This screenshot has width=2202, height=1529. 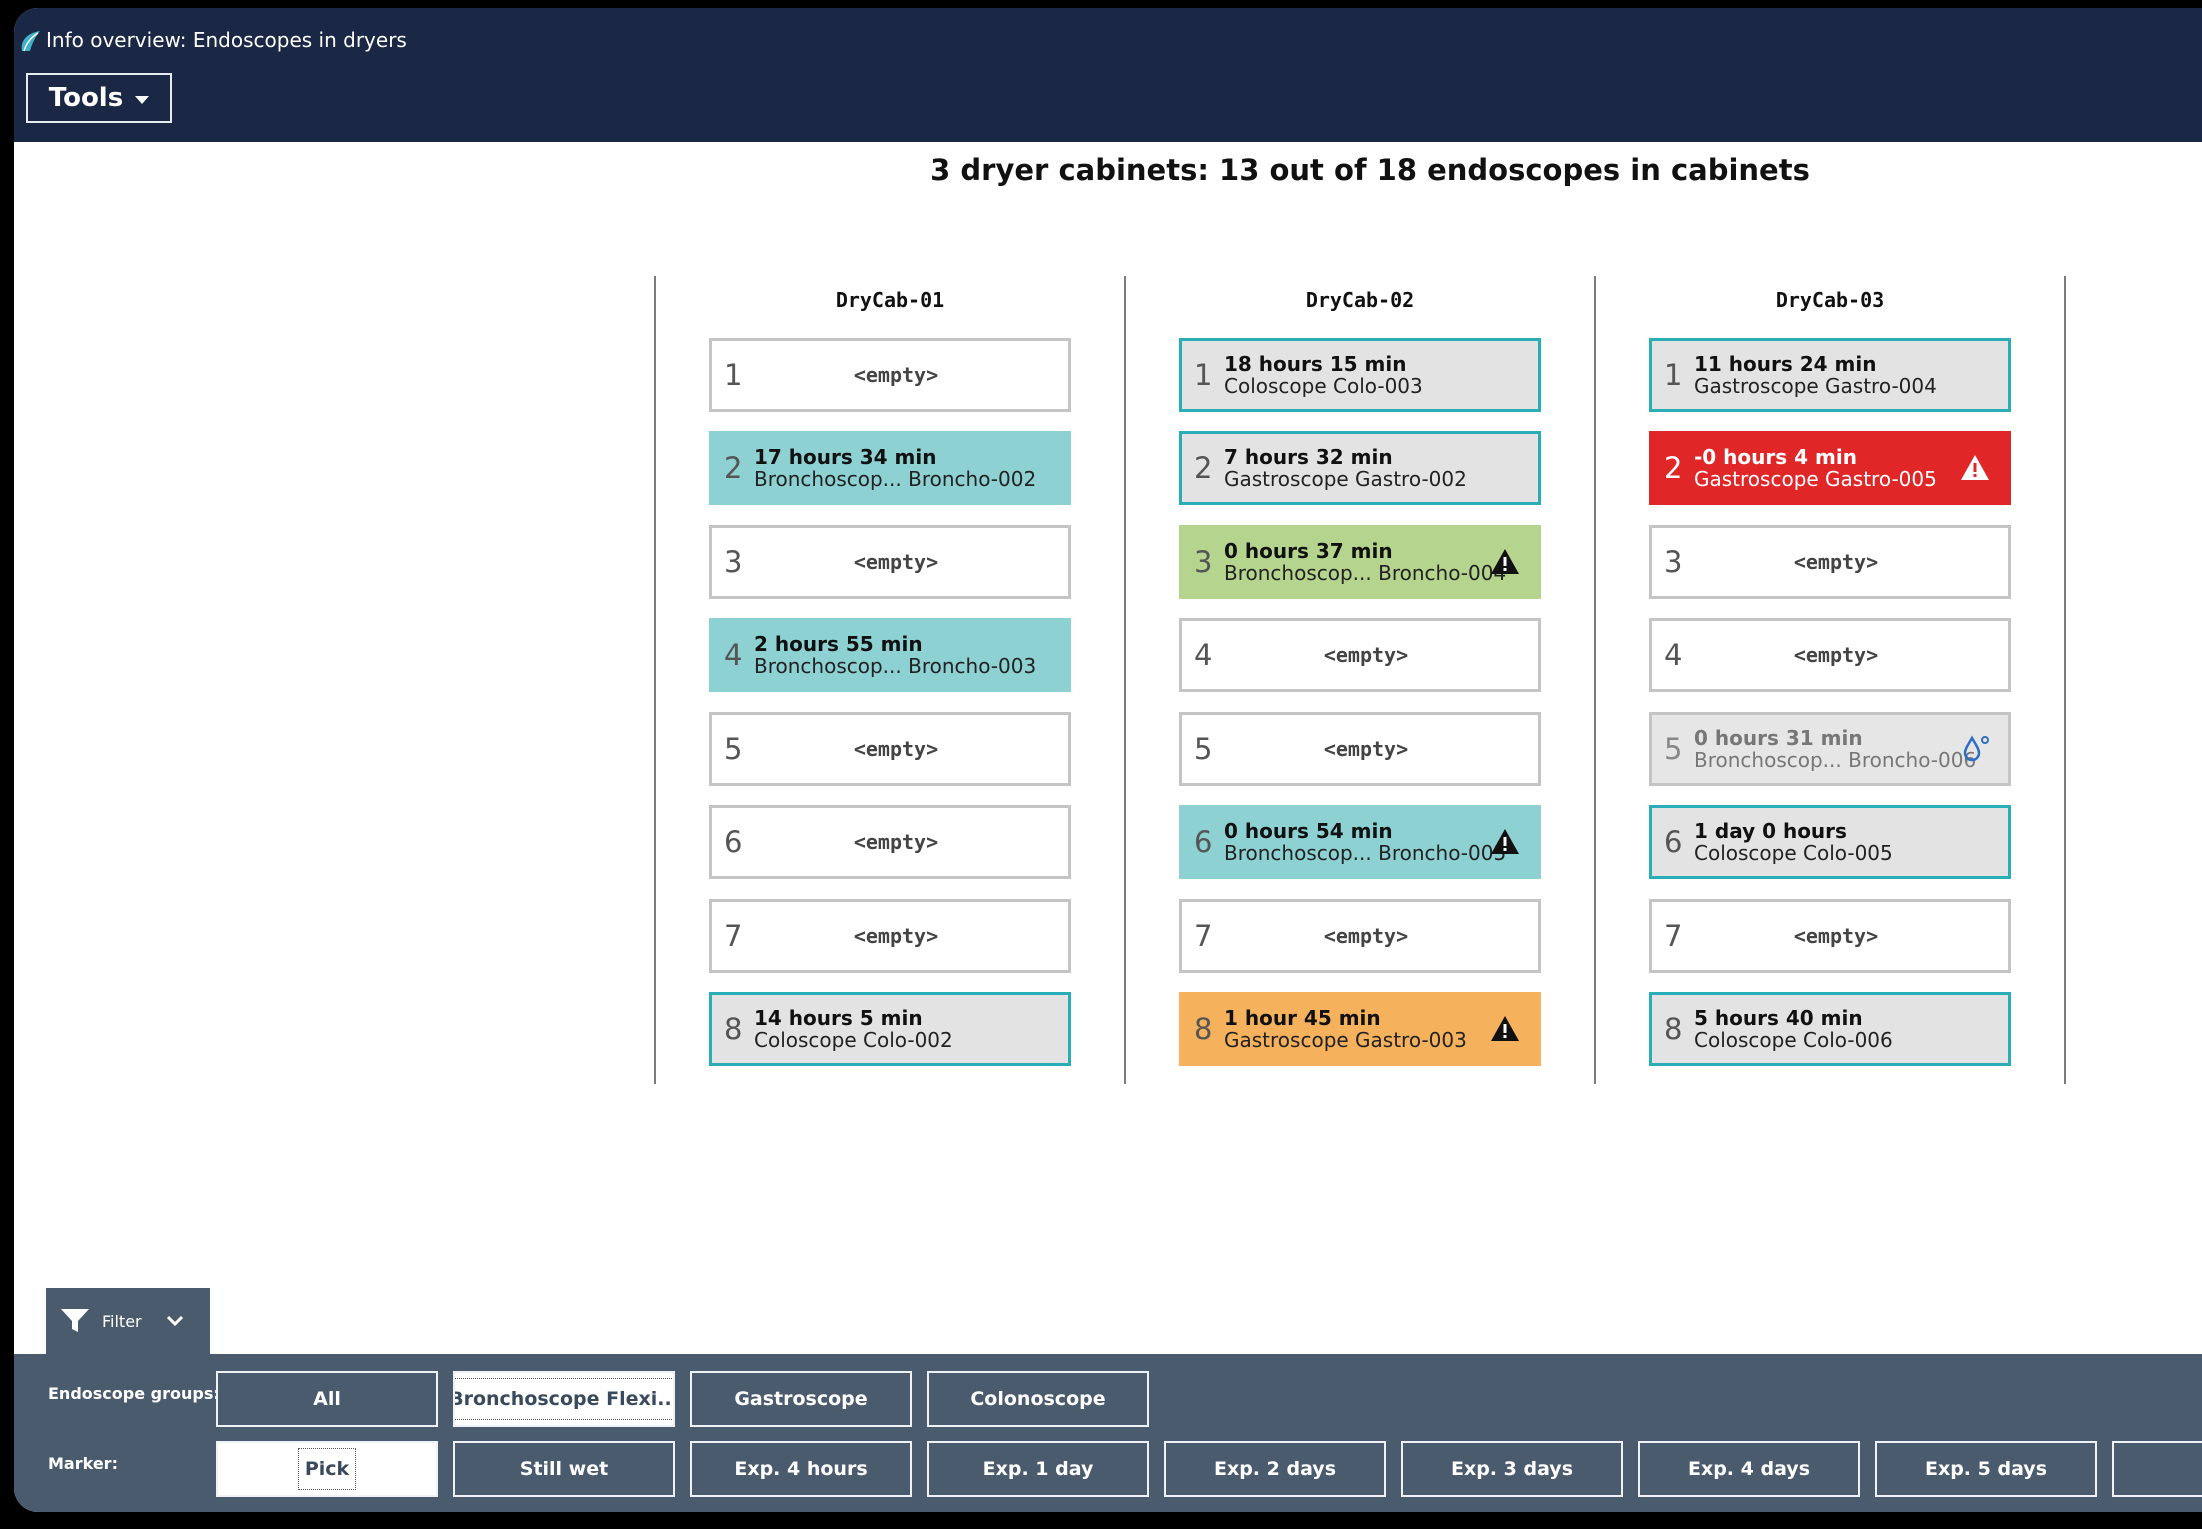 What do you see at coordinates (1793, 1039) in the screenshot?
I see `endoscope-name: Coloscope Colo-006` at bounding box center [1793, 1039].